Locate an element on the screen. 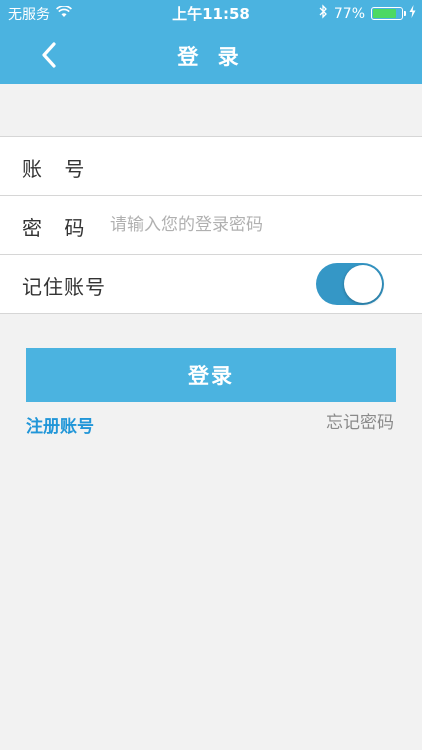 The width and height of the screenshot is (422, 750). password-input is located at coordinates (255, 225).